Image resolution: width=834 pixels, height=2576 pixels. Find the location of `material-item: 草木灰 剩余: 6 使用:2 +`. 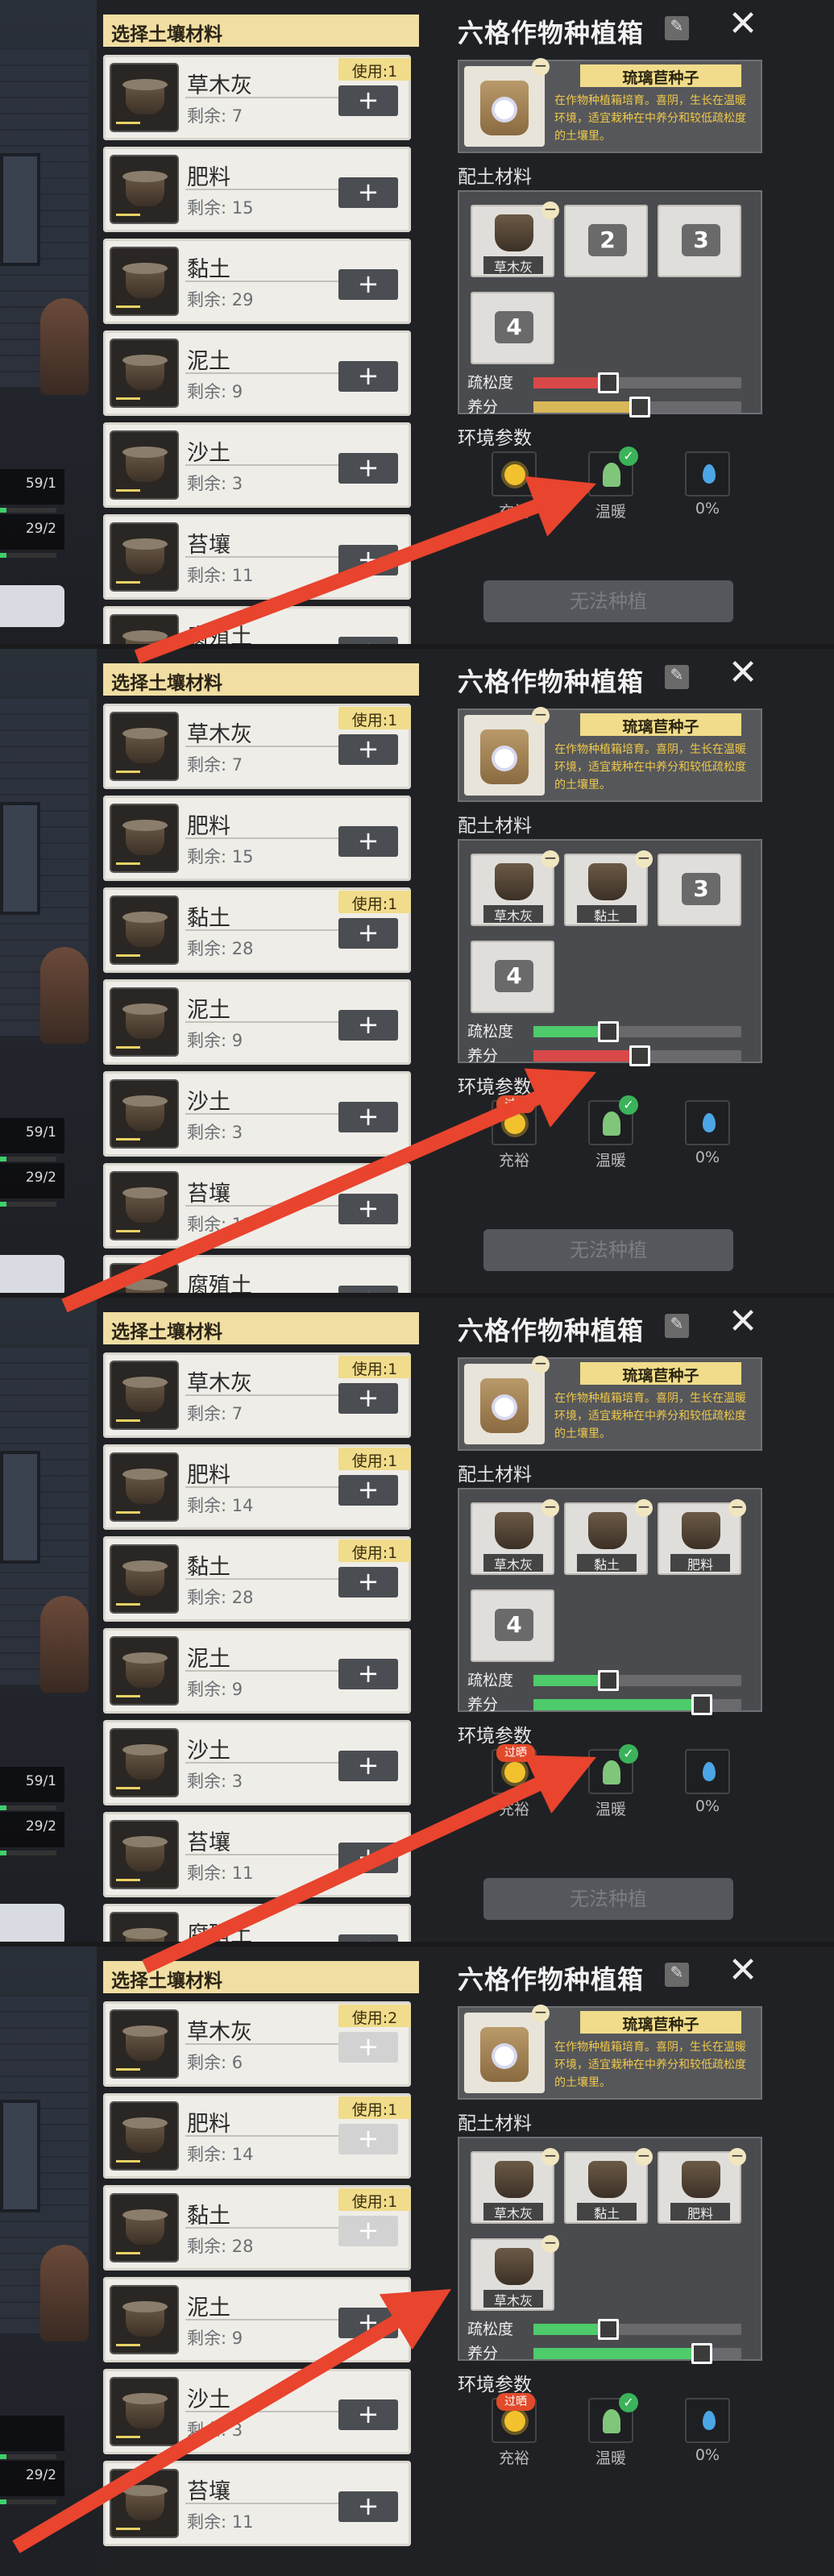

material-item: 草木灰 剩余: 6 使用:2 + is located at coordinates (257, 2044).